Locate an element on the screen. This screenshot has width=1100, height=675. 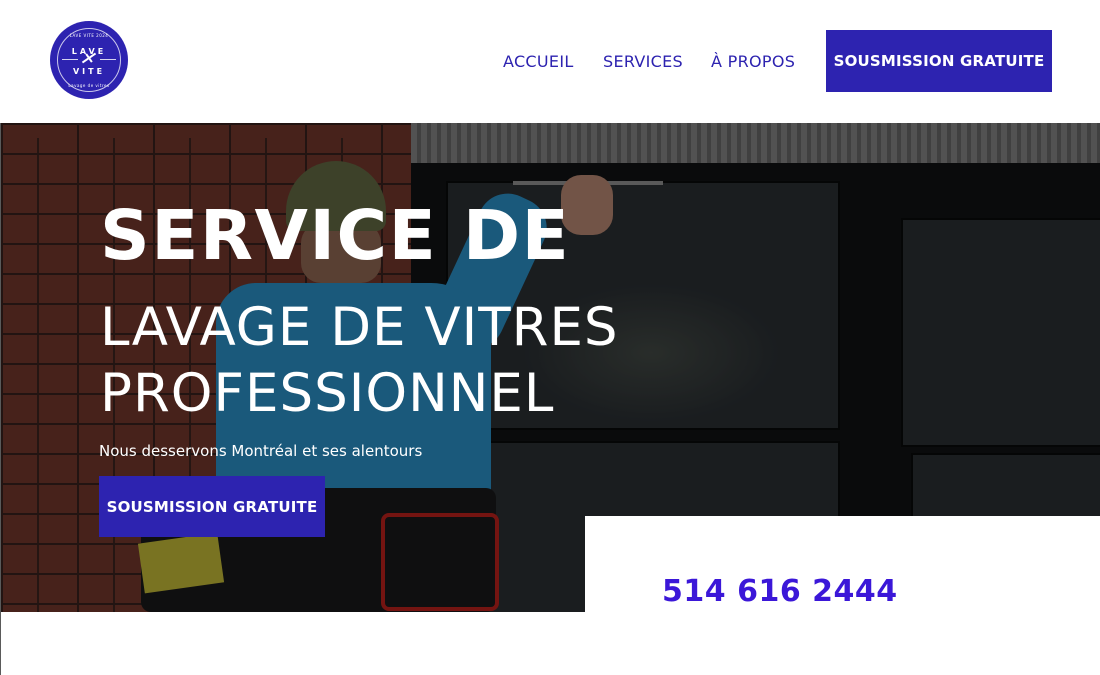
logo-ring-text-bottom: Lavage de vitres is located at coordinates (89, 85).